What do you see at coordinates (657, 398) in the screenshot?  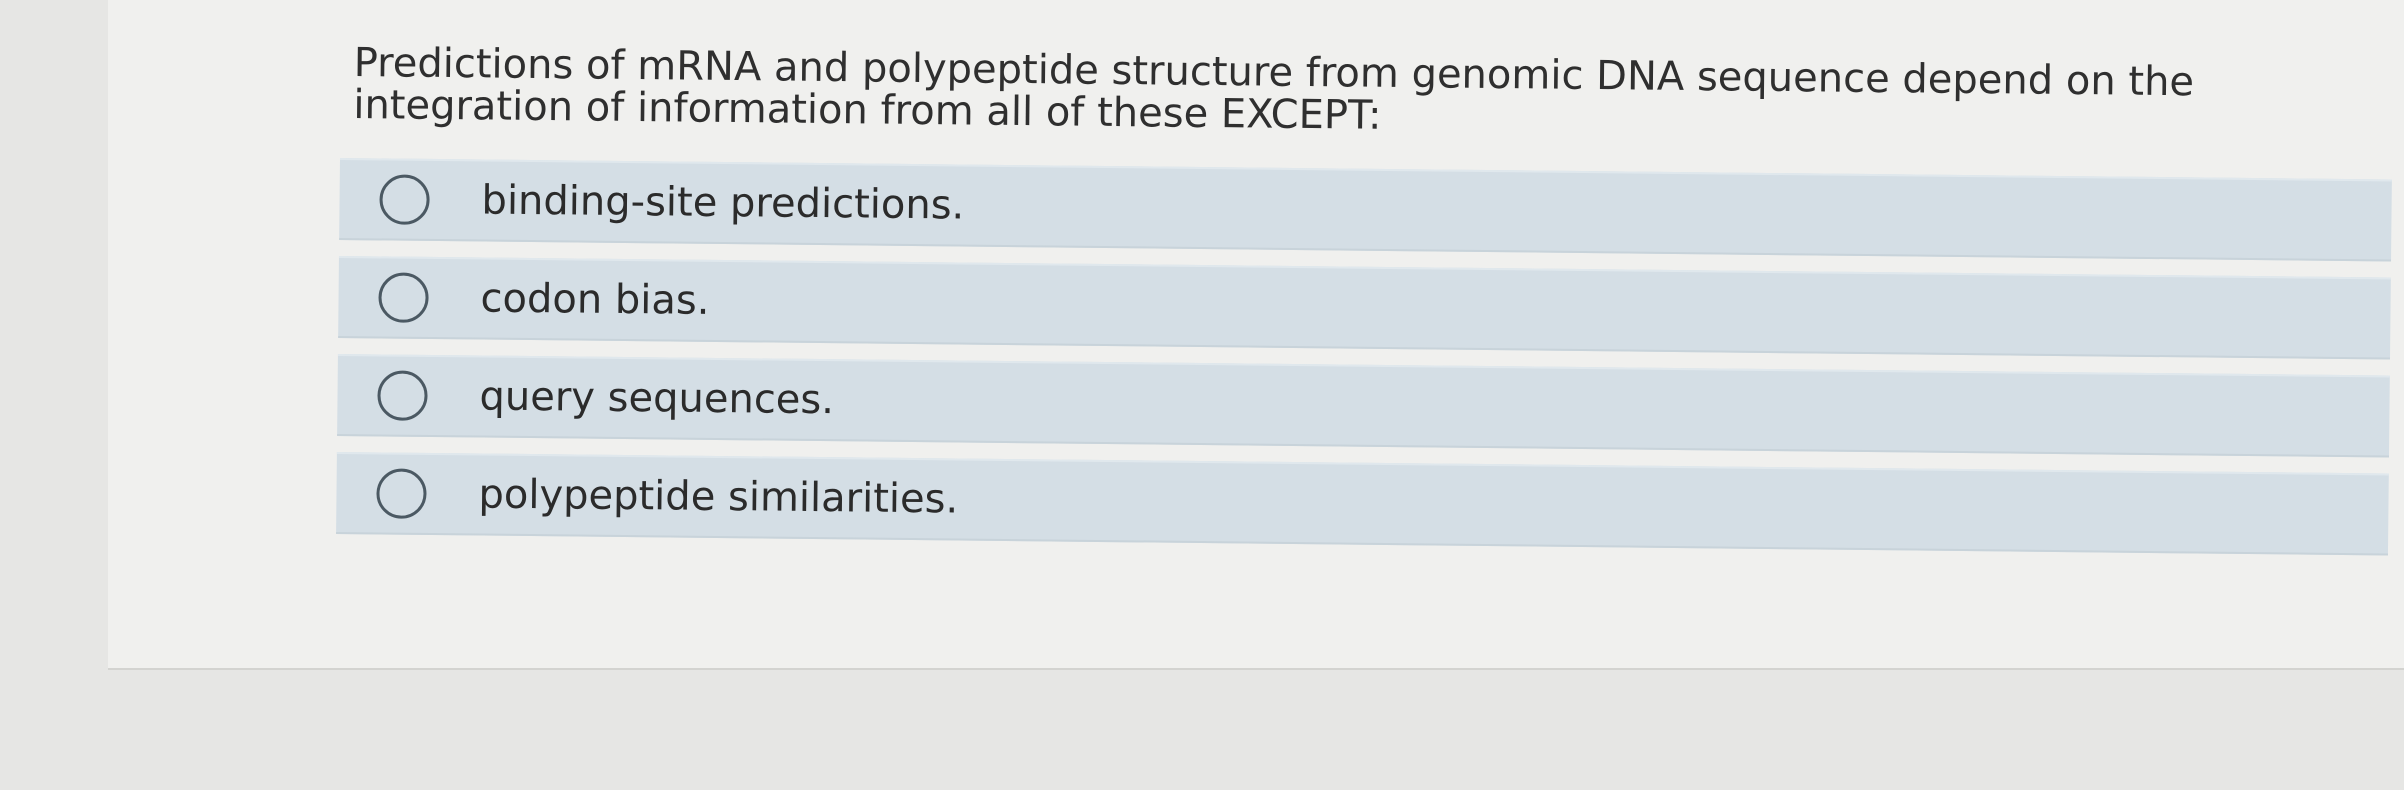 I see `answer-option-label: query sequences.` at bounding box center [657, 398].